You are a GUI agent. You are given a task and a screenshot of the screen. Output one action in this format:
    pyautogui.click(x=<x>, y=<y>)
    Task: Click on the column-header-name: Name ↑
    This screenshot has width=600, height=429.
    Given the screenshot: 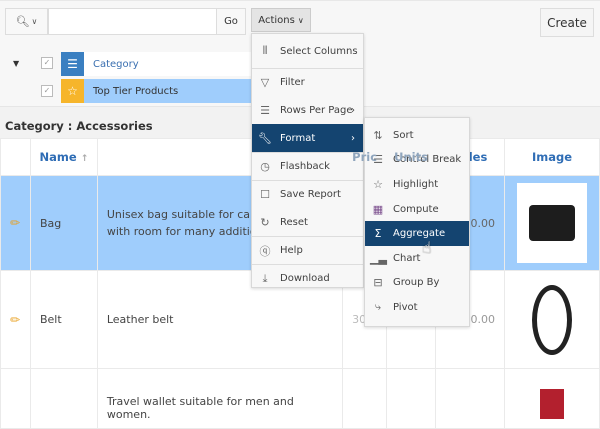 What is the action you would take?
    pyautogui.click(x=63, y=157)
    